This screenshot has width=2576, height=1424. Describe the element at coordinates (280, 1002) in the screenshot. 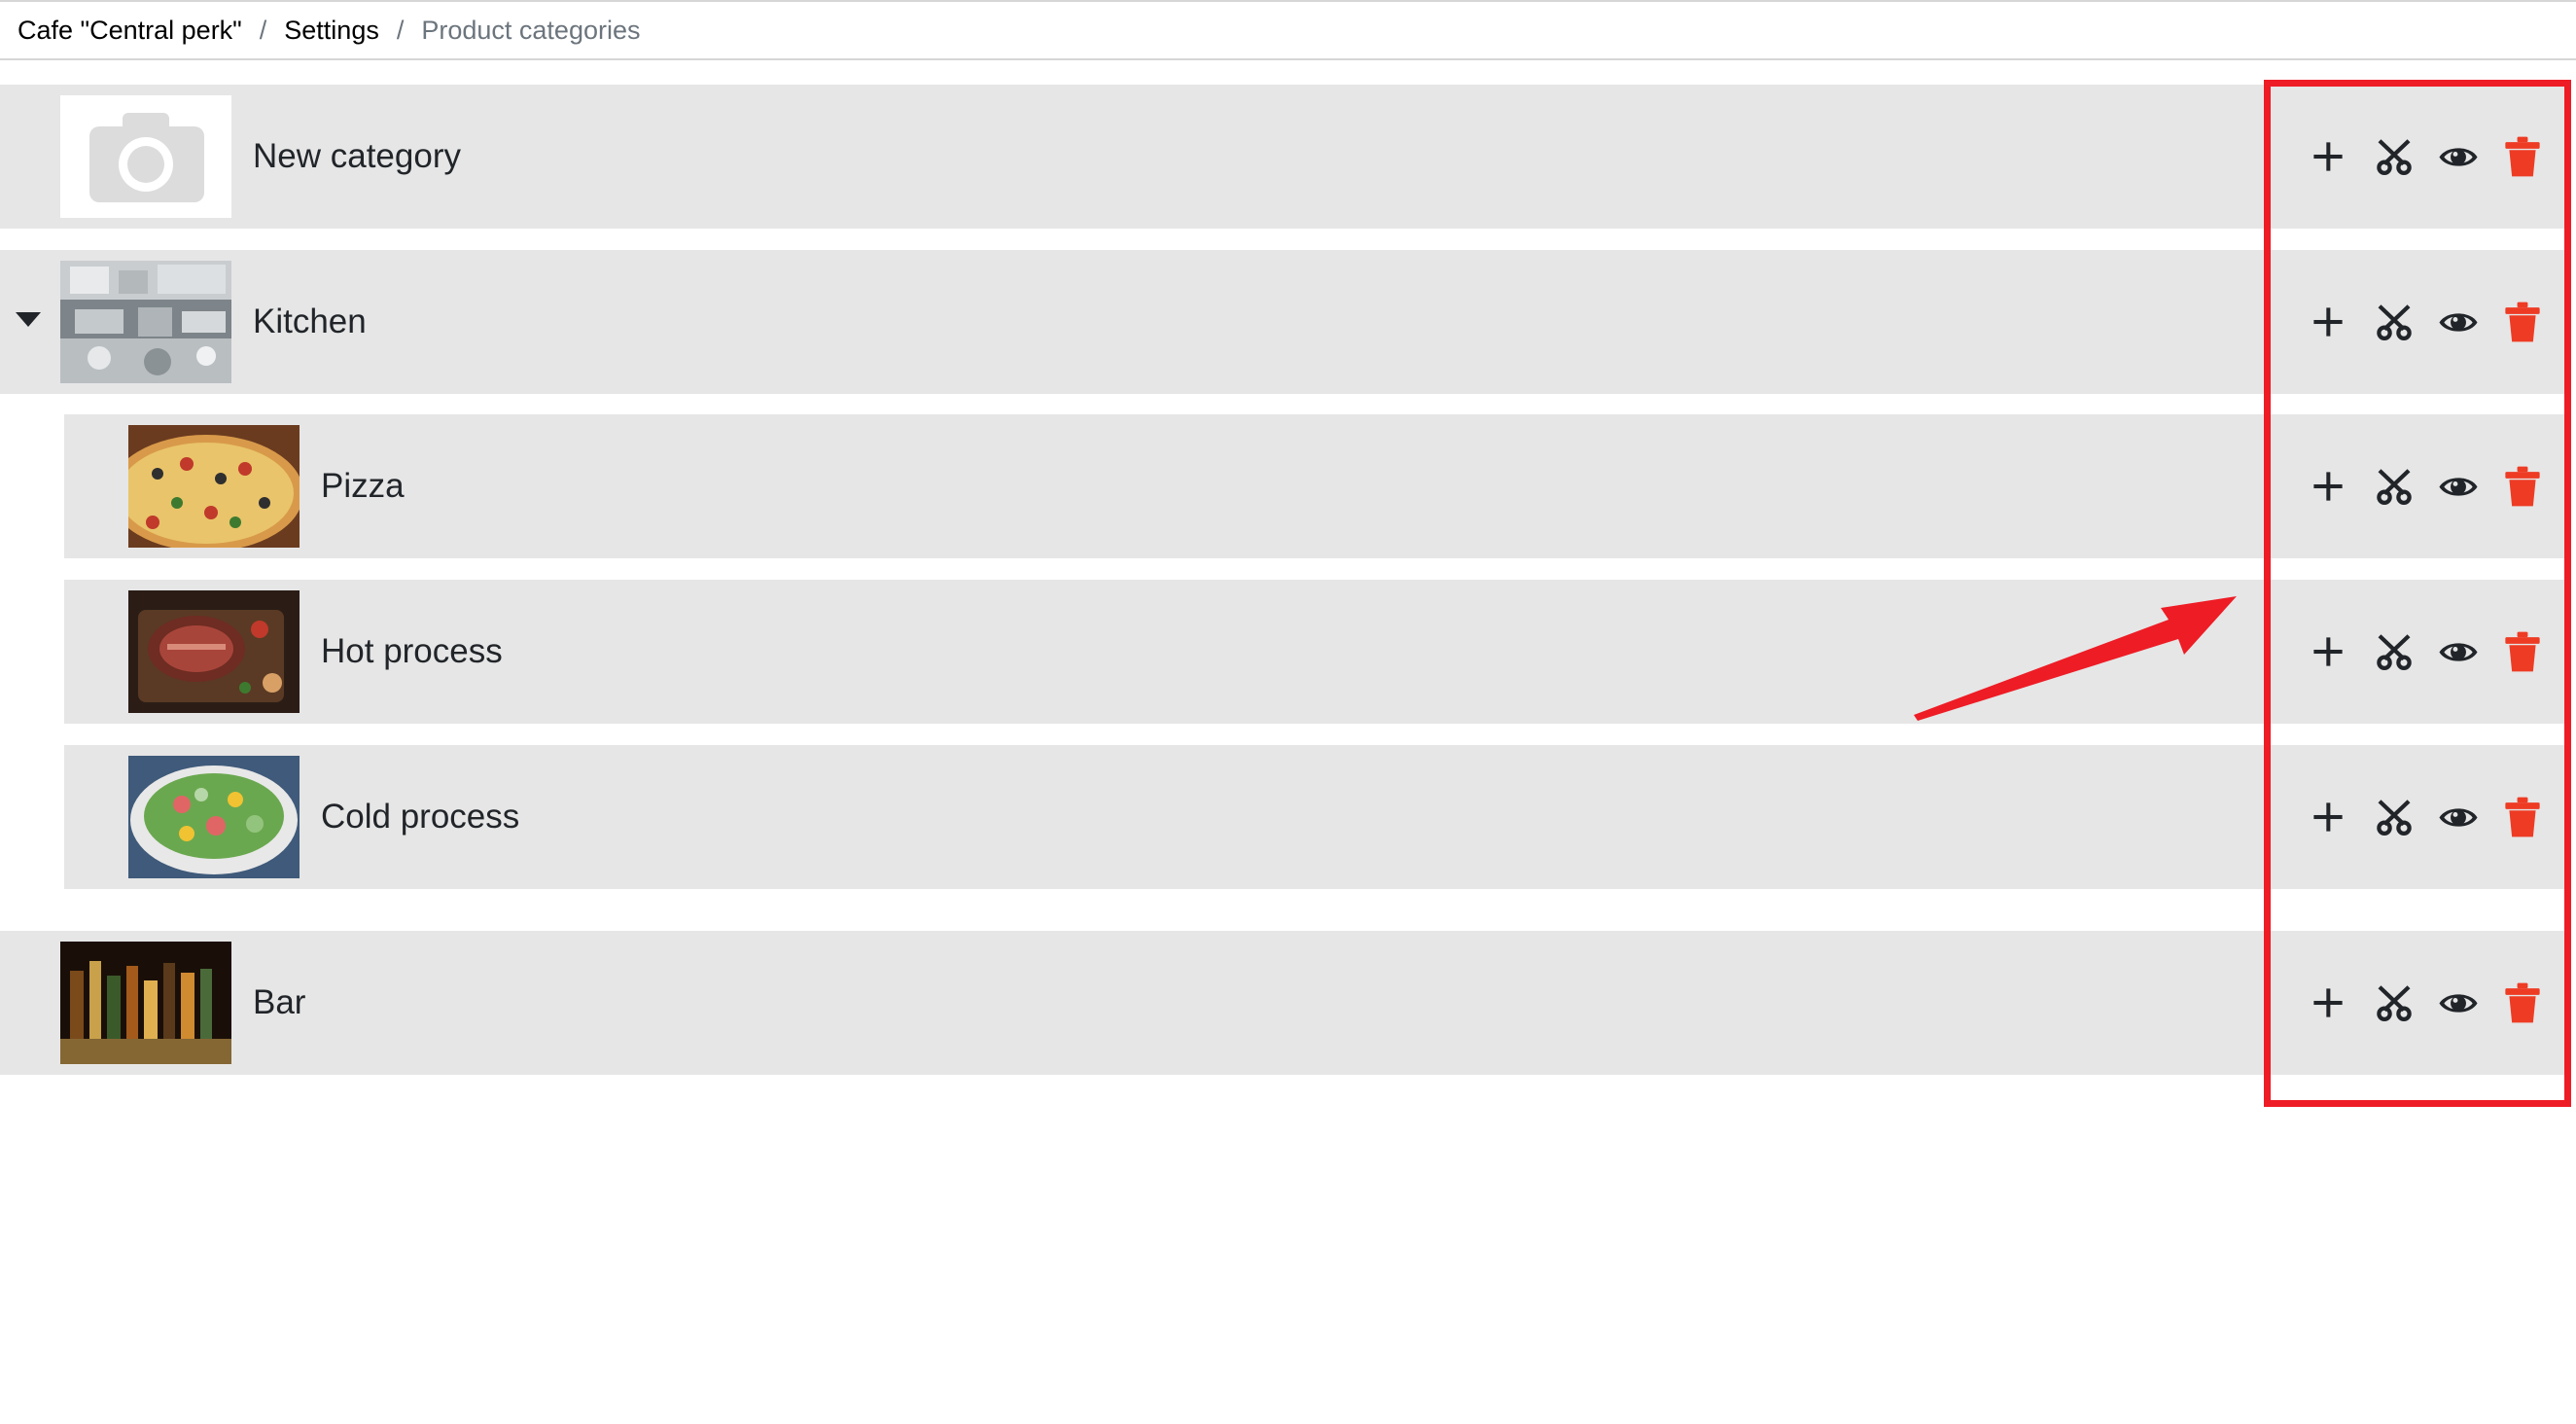

I see `category-name: Bar` at that location.